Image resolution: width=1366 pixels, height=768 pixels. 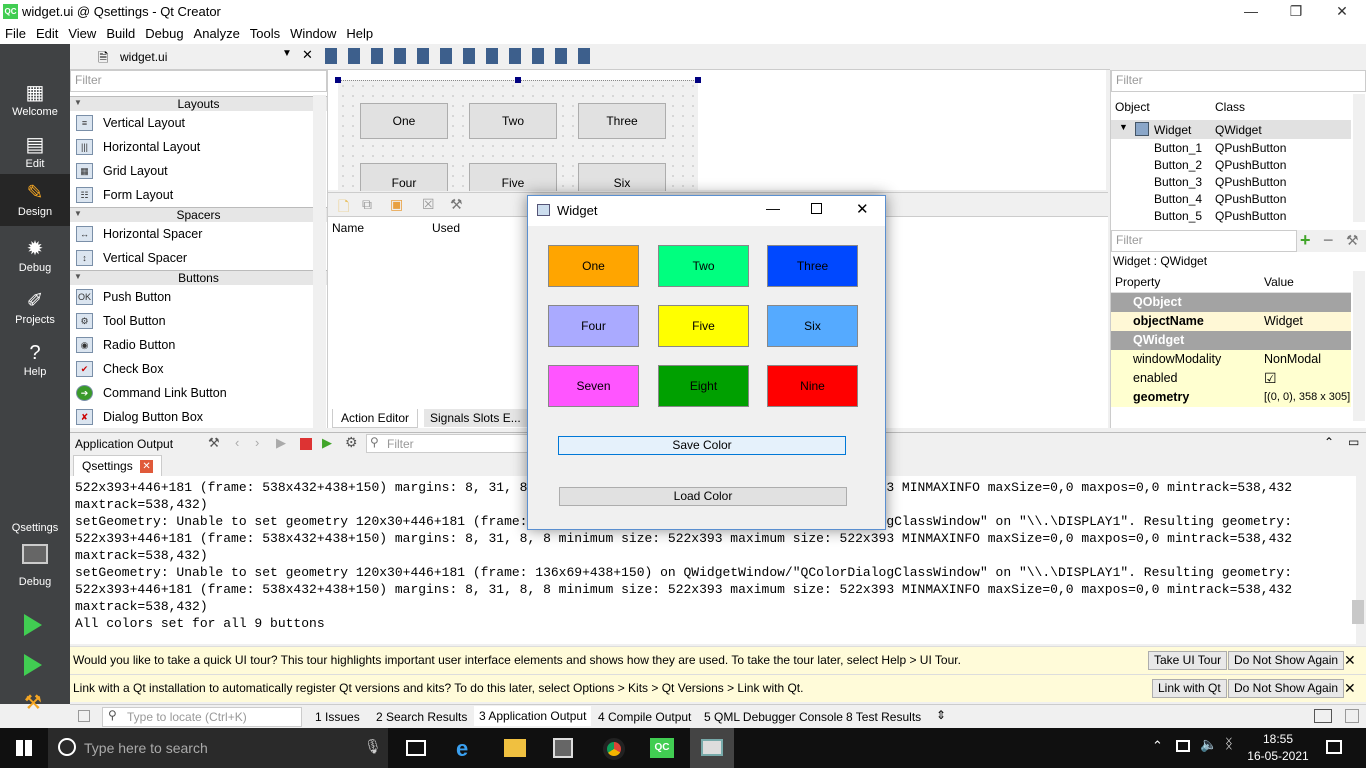 I want to click on debug-run-icon, so click(x=33, y=665).